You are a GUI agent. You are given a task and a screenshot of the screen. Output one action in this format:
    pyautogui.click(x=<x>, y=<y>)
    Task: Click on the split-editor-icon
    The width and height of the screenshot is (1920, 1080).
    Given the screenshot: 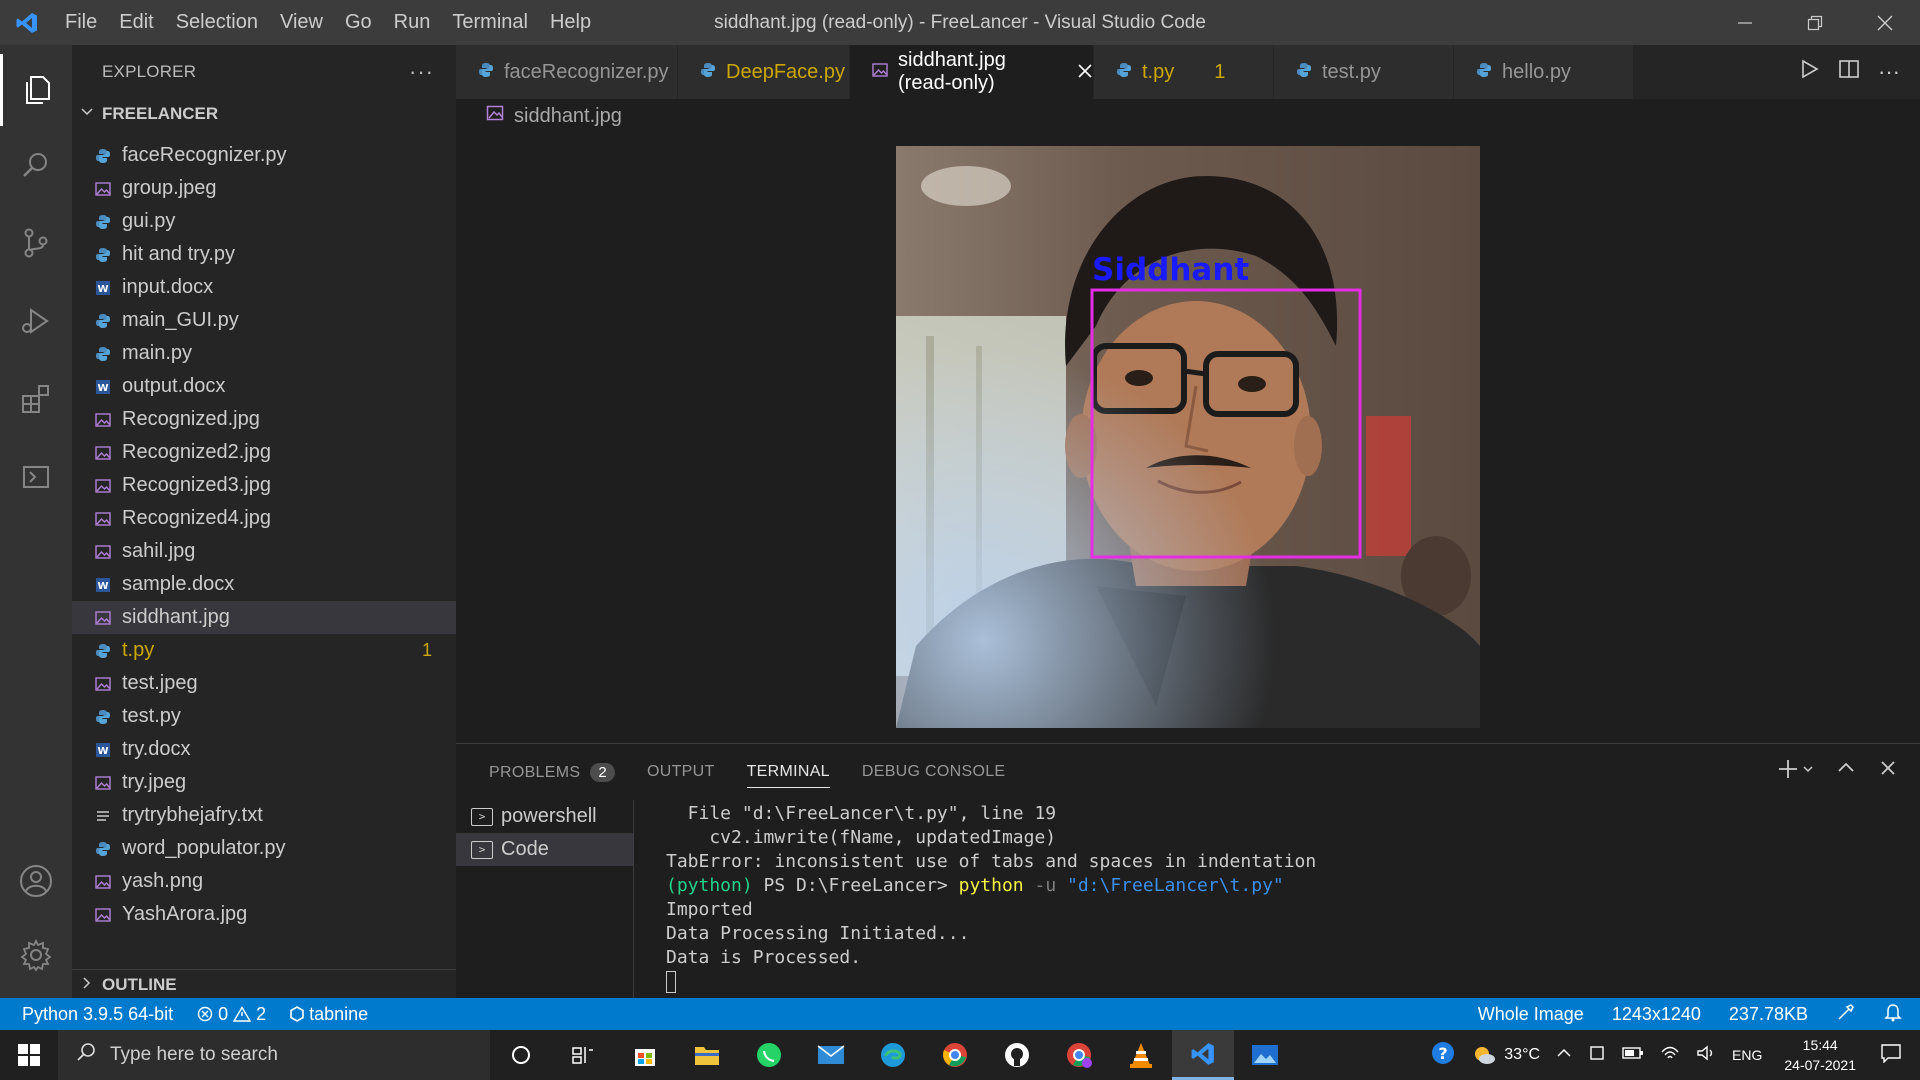 What is the action you would take?
    pyautogui.click(x=1849, y=72)
    